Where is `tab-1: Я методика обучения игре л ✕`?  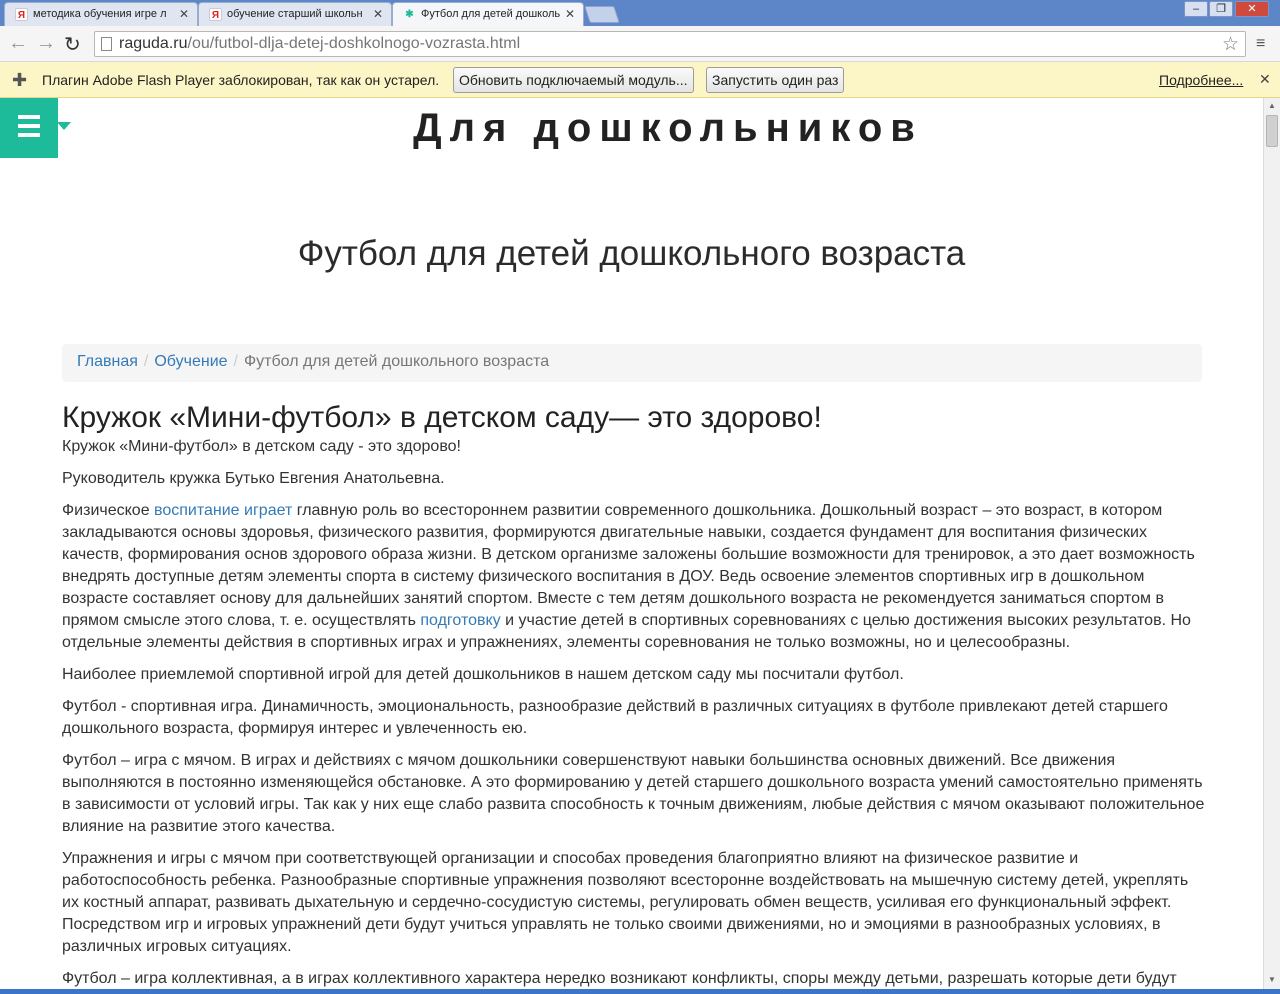 tab-1: Я методика обучения игре л ✕ is located at coordinates (101, 14).